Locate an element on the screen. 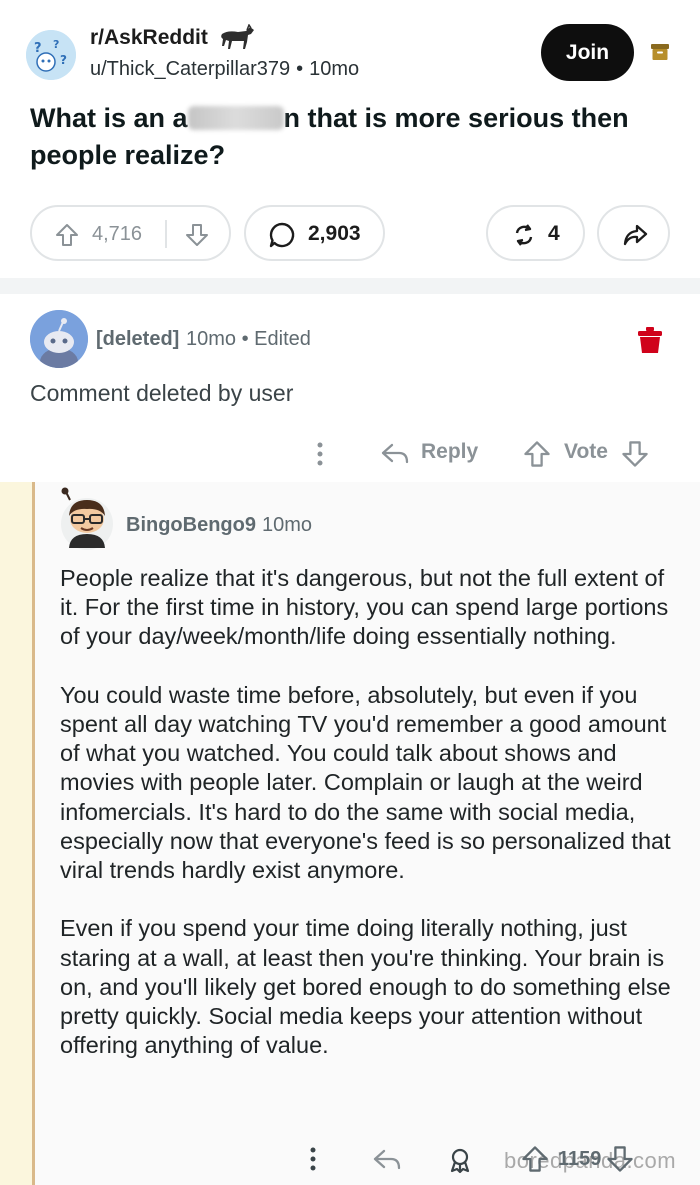 Image resolution: width=700 pixels, height=1185 pixels. comment-age: 10mo is located at coordinates (287, 525).